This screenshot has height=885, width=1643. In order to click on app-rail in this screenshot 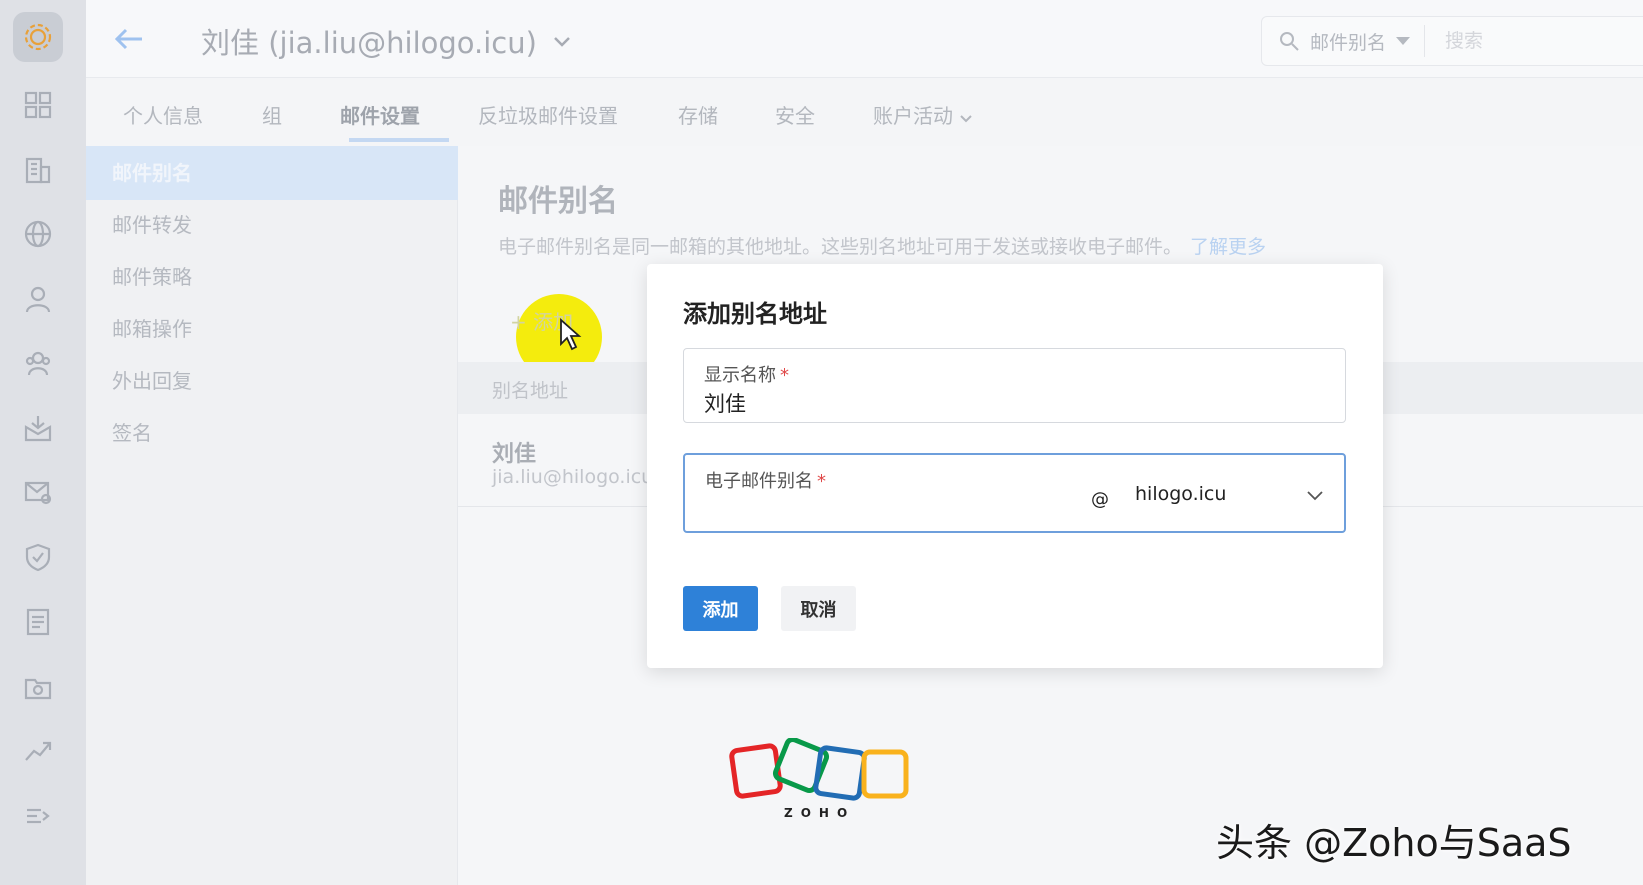, I will do `click(43, 442)`.